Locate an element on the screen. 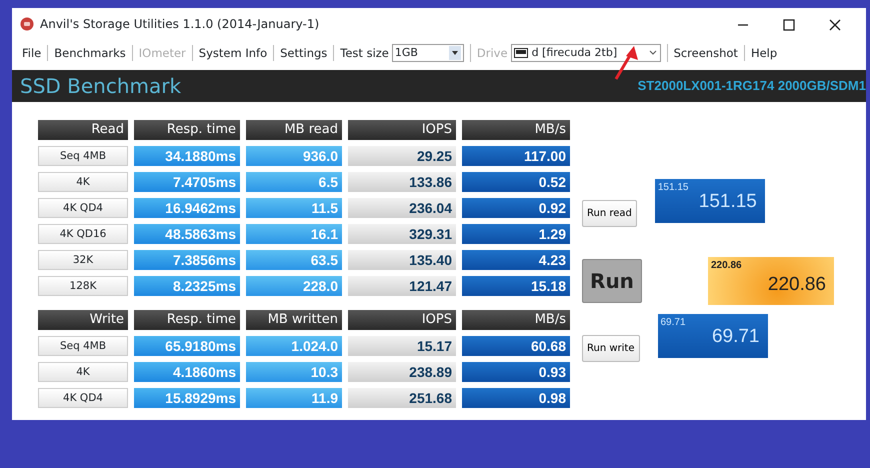 The height and width of the screenshot is (468, 870). menu-item: File is located at coordinates (32, 53).